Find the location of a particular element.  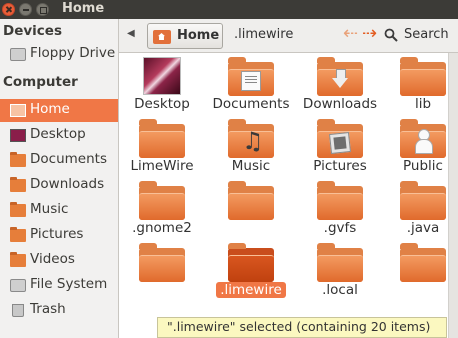

file-label: Pictures is located at coordinates (340, 166).